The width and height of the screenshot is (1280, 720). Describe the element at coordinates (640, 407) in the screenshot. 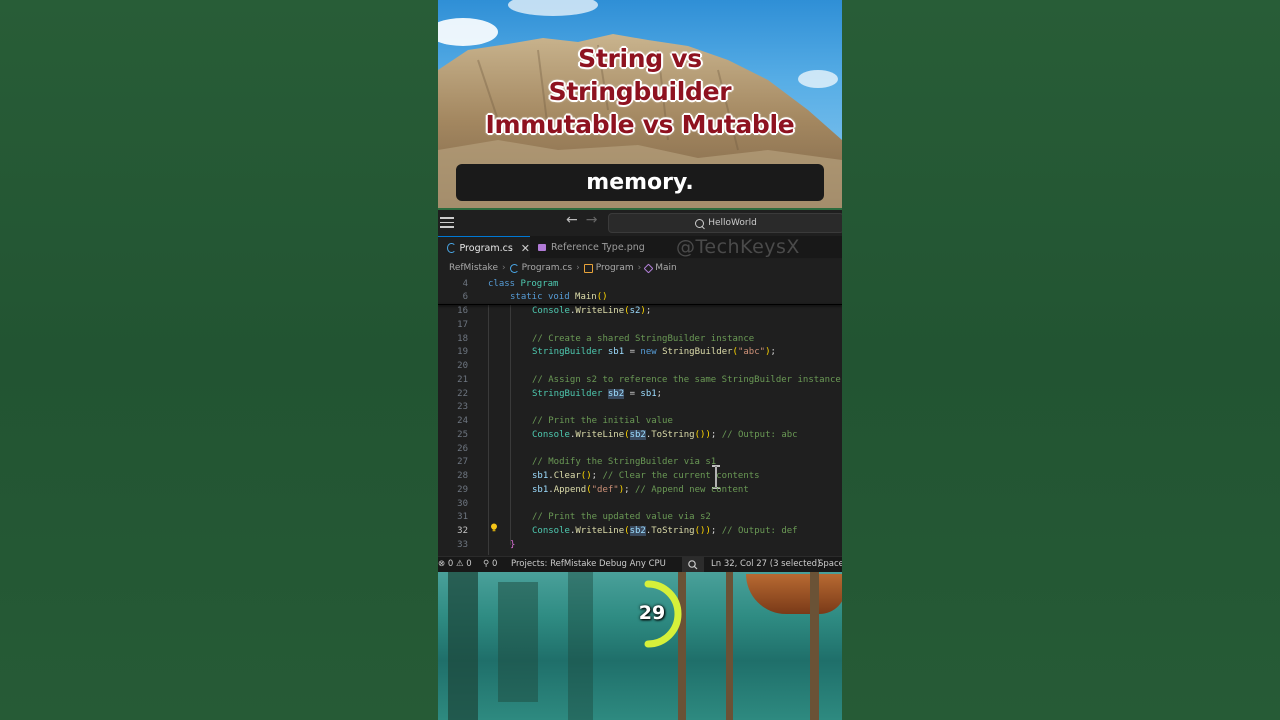

I see `code-line: 23` at that location.